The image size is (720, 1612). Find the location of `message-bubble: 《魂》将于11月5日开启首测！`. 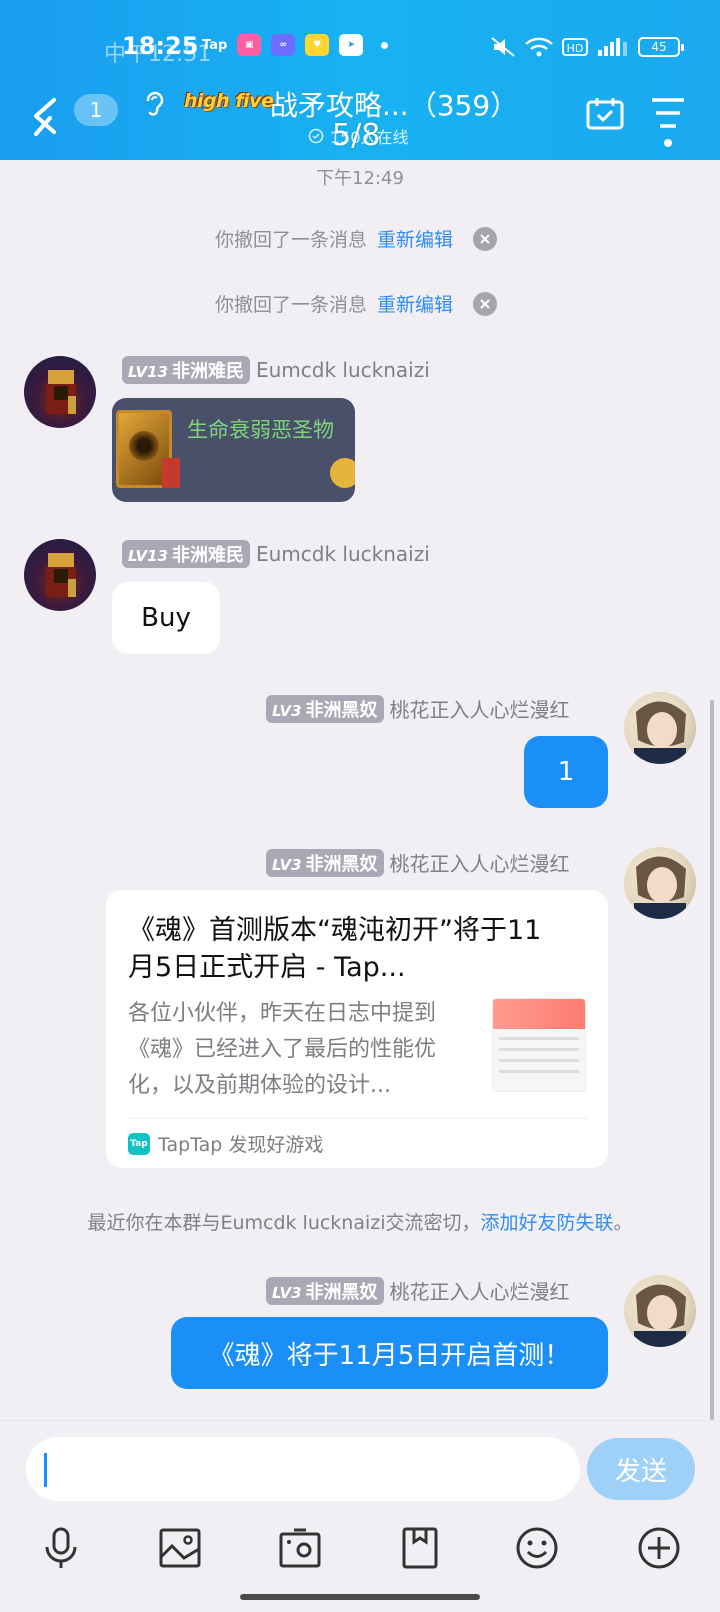

message-bubble: 《魂》将于11月5日开启首测！ is located at coordinates (389, 1353).